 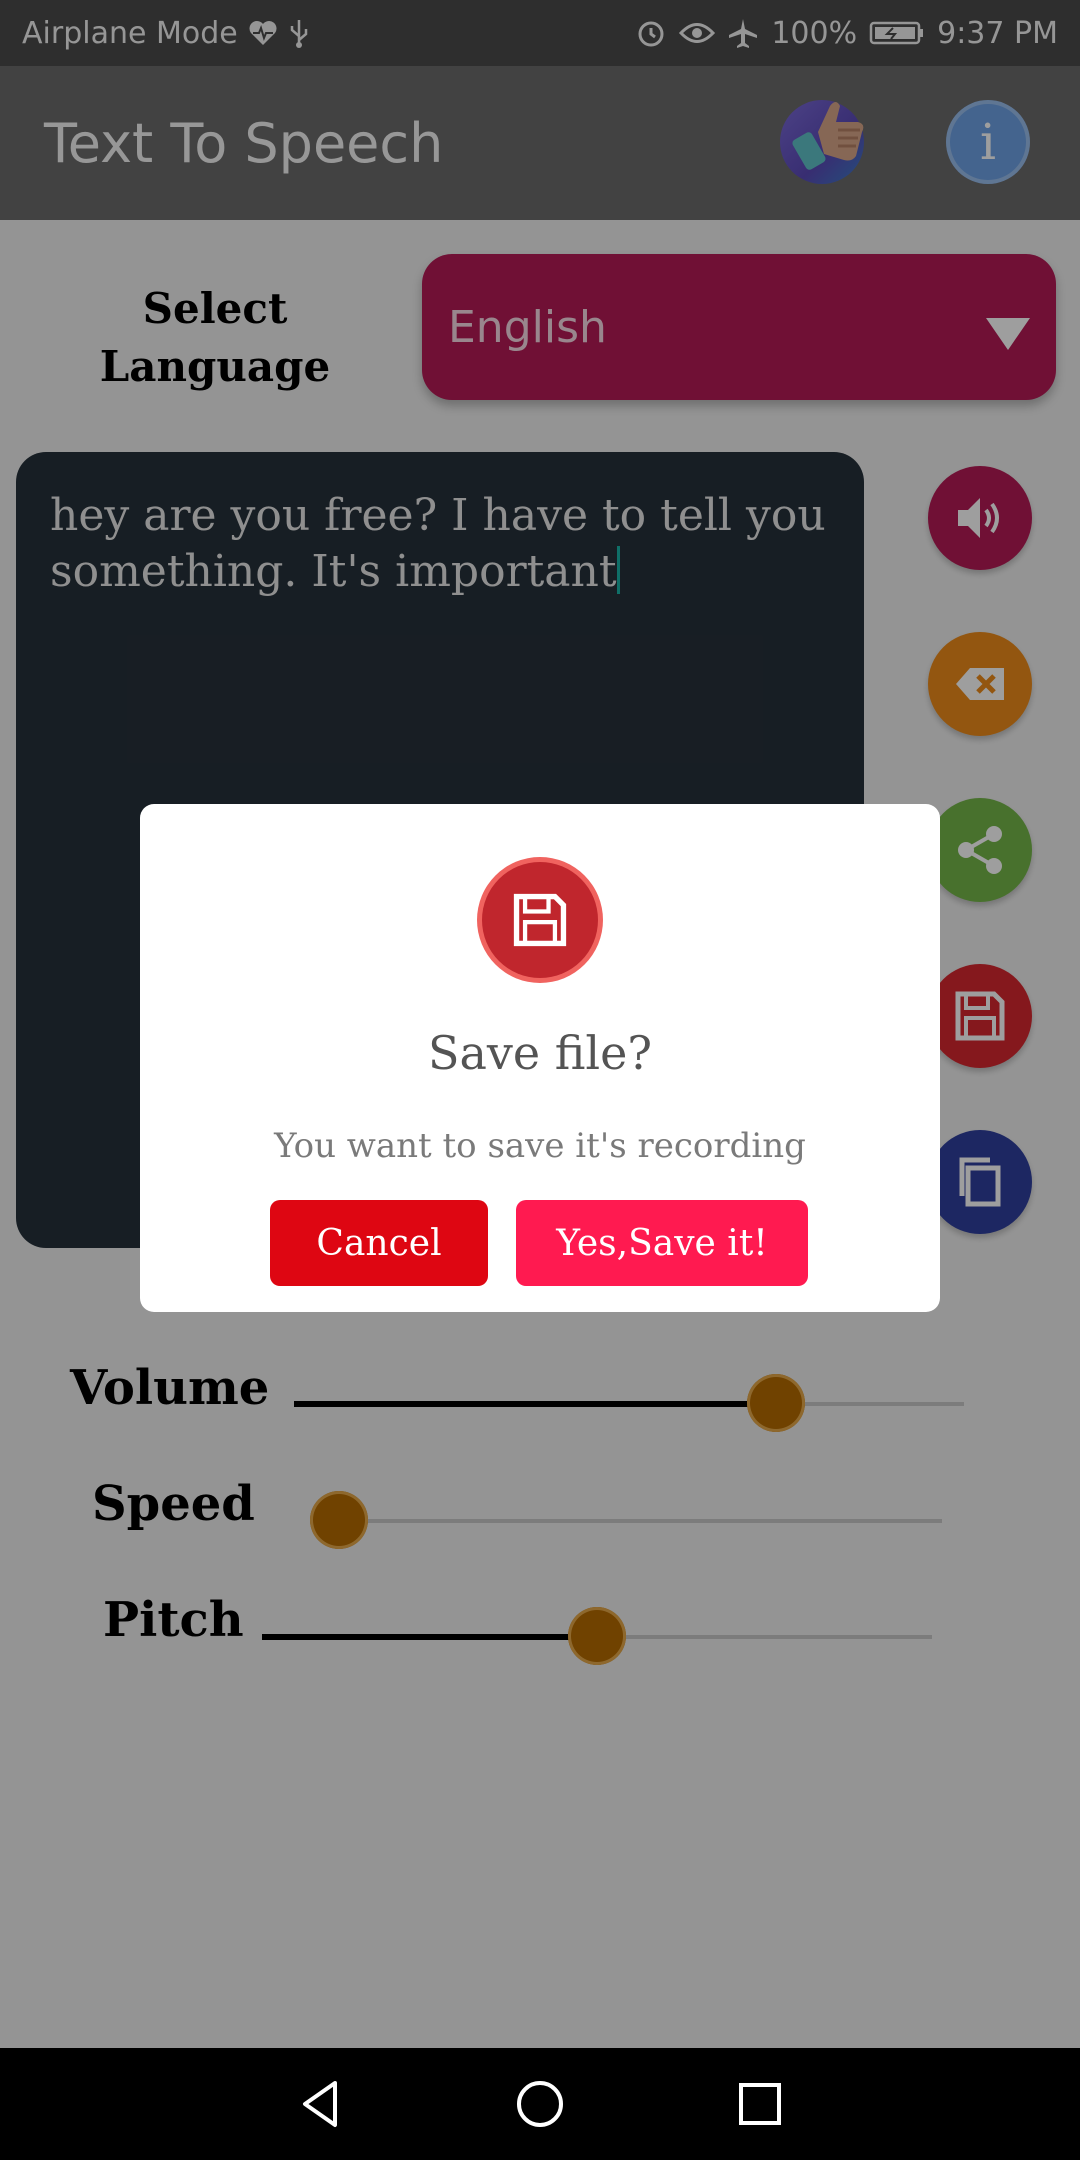 I want to click on home-circle-icon, so click(x=540, y=2104).